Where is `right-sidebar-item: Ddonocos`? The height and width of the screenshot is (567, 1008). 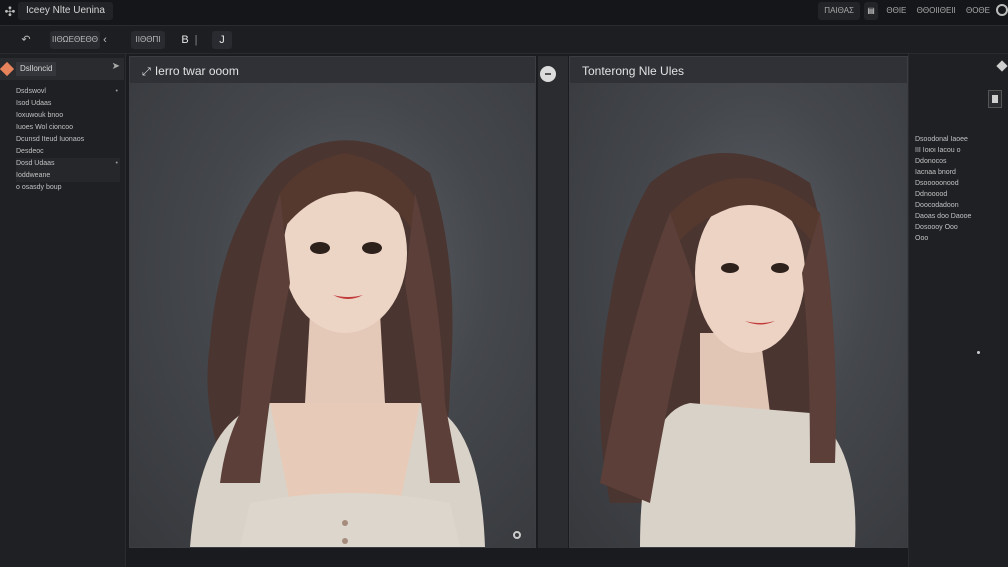 right-sidebar-item: Ddonocos is located at coordinates (960, 161).